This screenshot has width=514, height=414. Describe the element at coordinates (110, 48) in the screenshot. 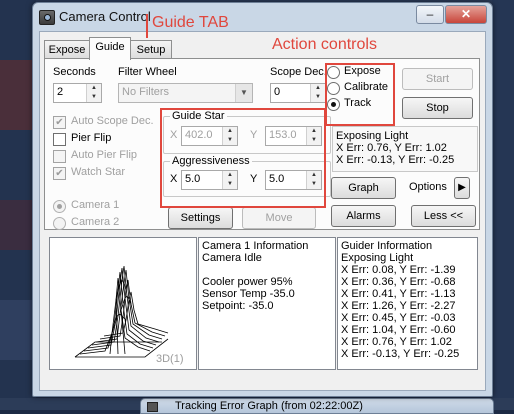

I see `tab-guide: Guide` at that location.